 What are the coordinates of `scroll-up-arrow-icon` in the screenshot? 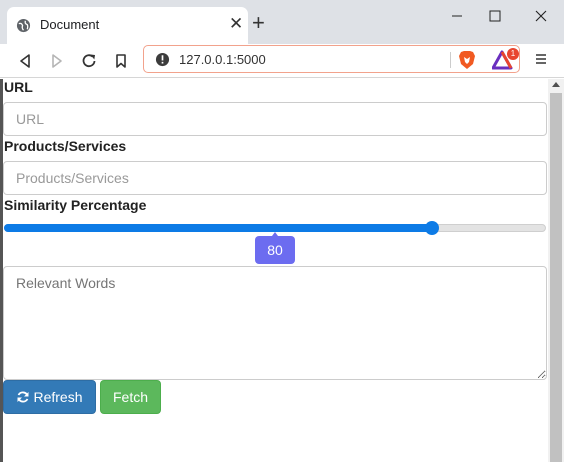 It's located at (556, 84).